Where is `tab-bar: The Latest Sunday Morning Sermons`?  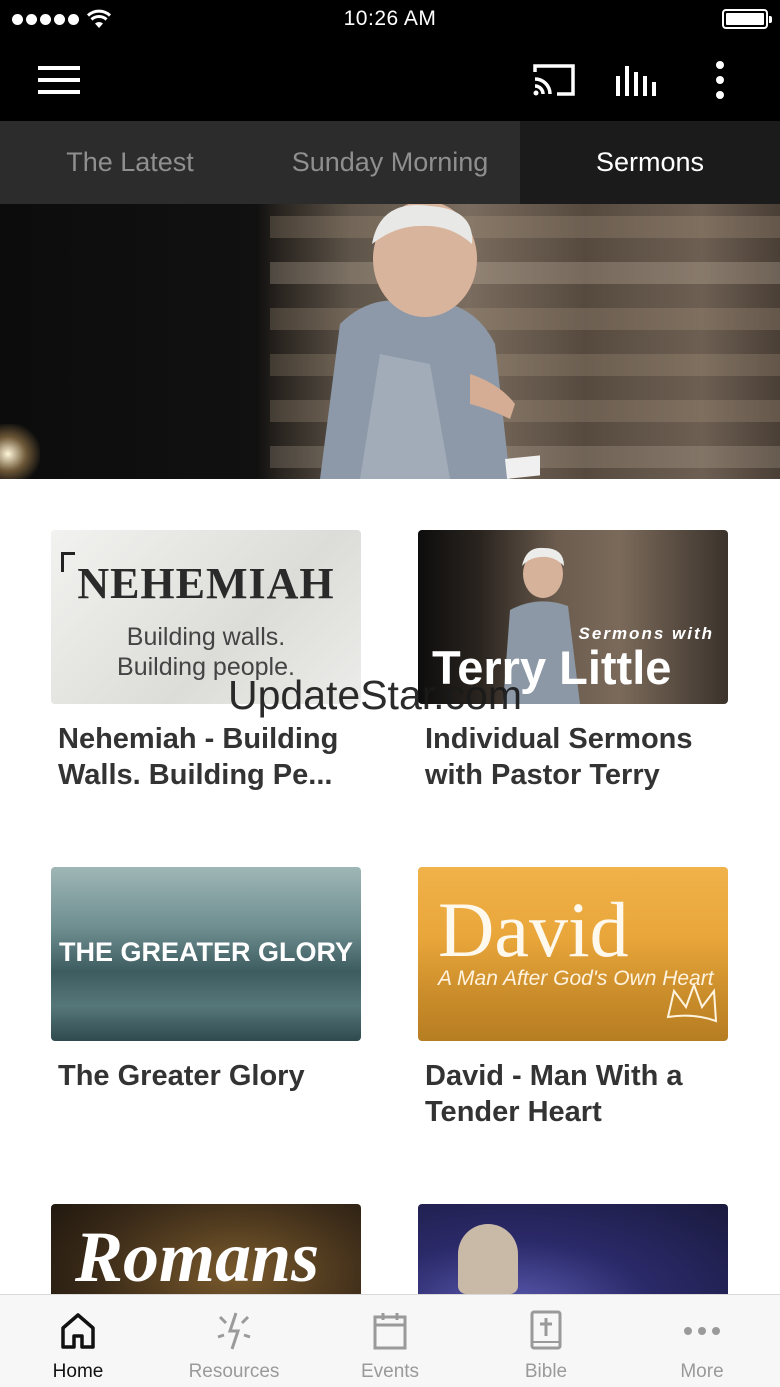 tab-bar: The Latest Sunday Morning Sermons is located at coordinates (390, 162).